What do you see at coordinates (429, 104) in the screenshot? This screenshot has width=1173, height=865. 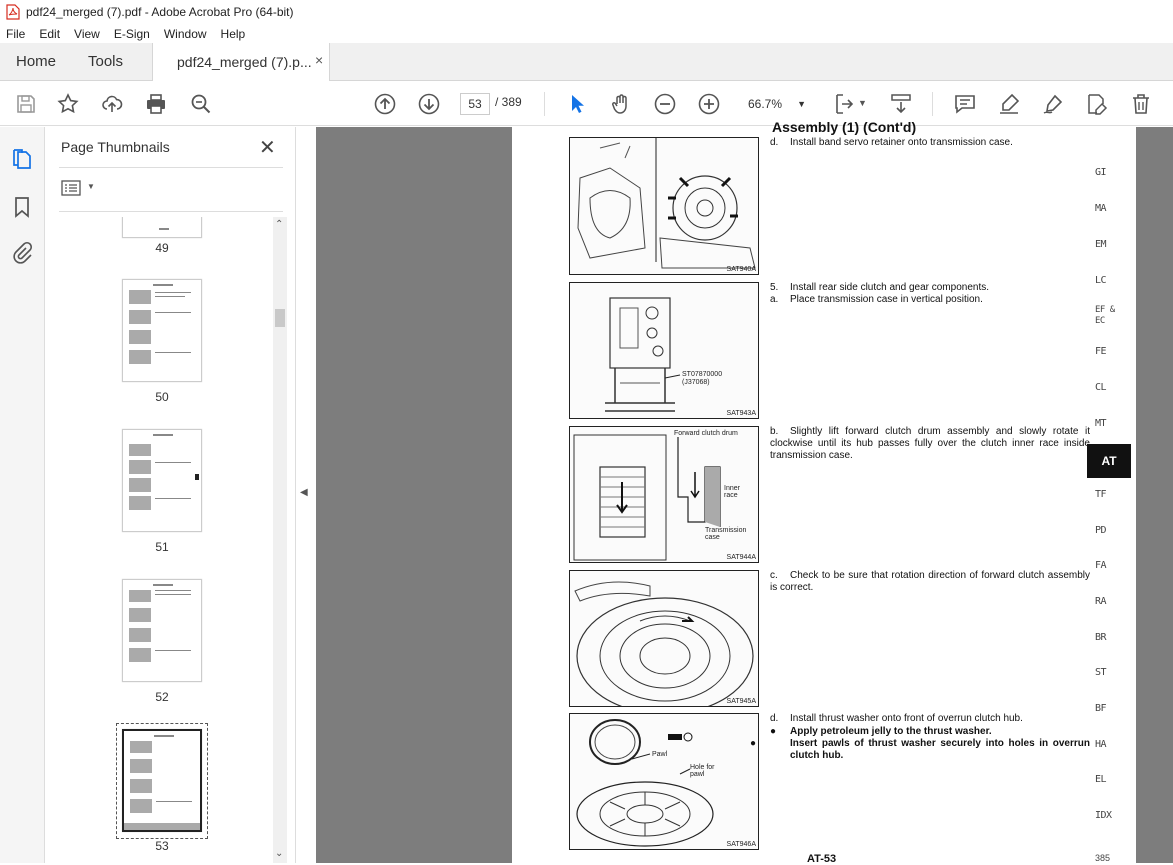 I see `next-page-icon` at bounding box center [429, 104].